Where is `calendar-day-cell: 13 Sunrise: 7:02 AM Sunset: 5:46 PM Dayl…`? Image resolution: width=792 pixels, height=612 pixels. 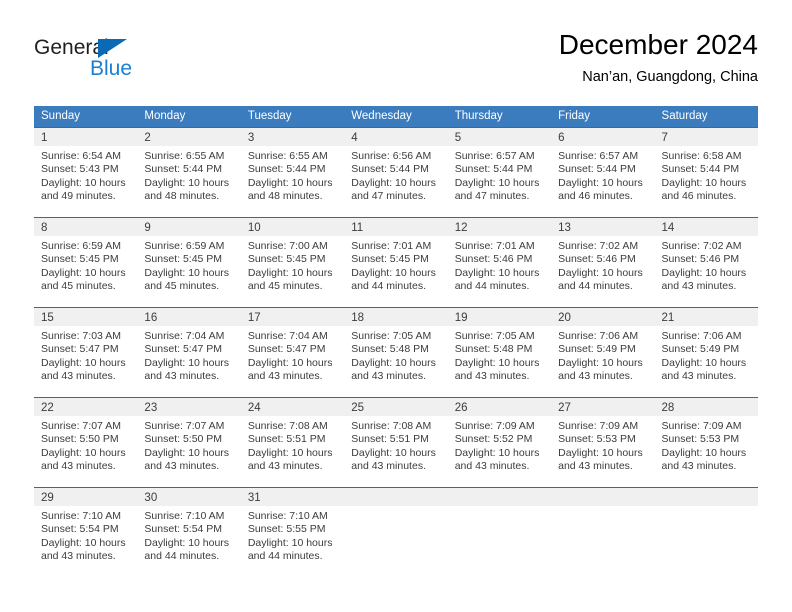 calendar-day-cell: 13 Sunrise: 7:02 AM Sunset: 5:46 PM Dayl… is located at coordinates (603, 262).